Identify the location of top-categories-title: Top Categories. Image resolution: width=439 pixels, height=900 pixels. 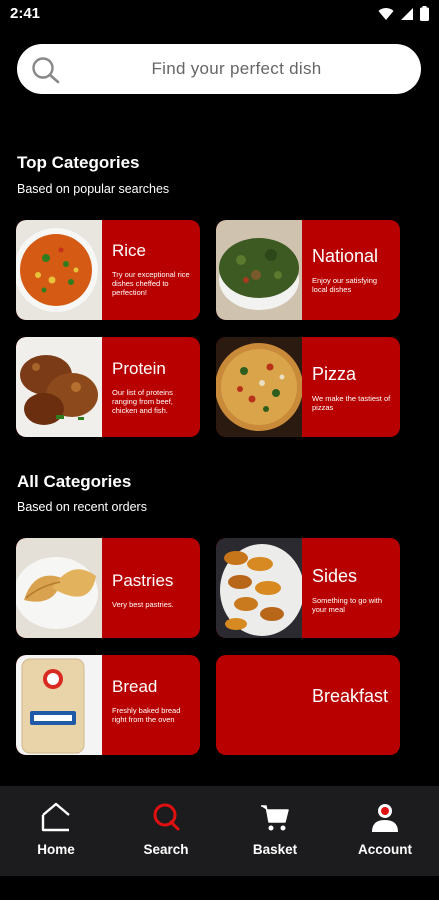
(78, 162).